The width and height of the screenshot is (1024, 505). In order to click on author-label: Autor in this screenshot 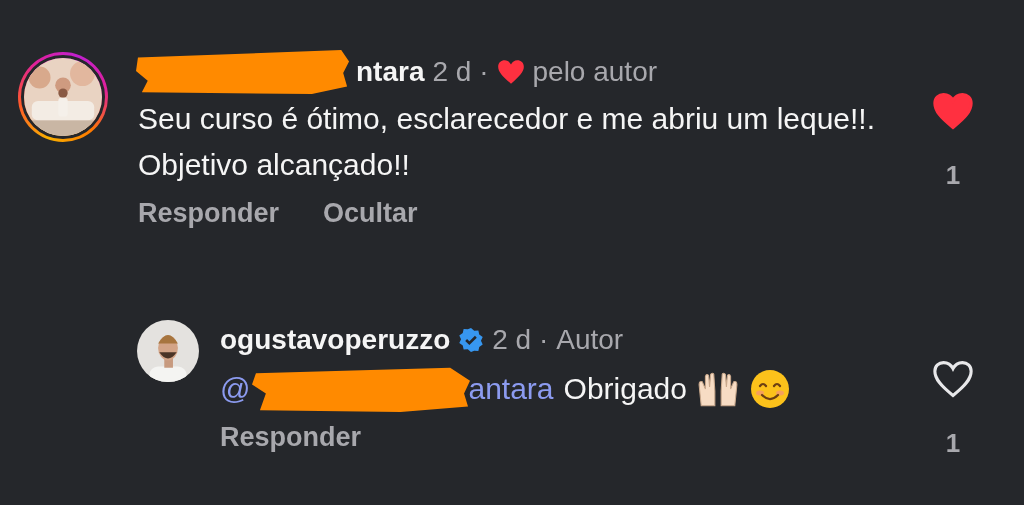, I will do `click(590, 340)`.